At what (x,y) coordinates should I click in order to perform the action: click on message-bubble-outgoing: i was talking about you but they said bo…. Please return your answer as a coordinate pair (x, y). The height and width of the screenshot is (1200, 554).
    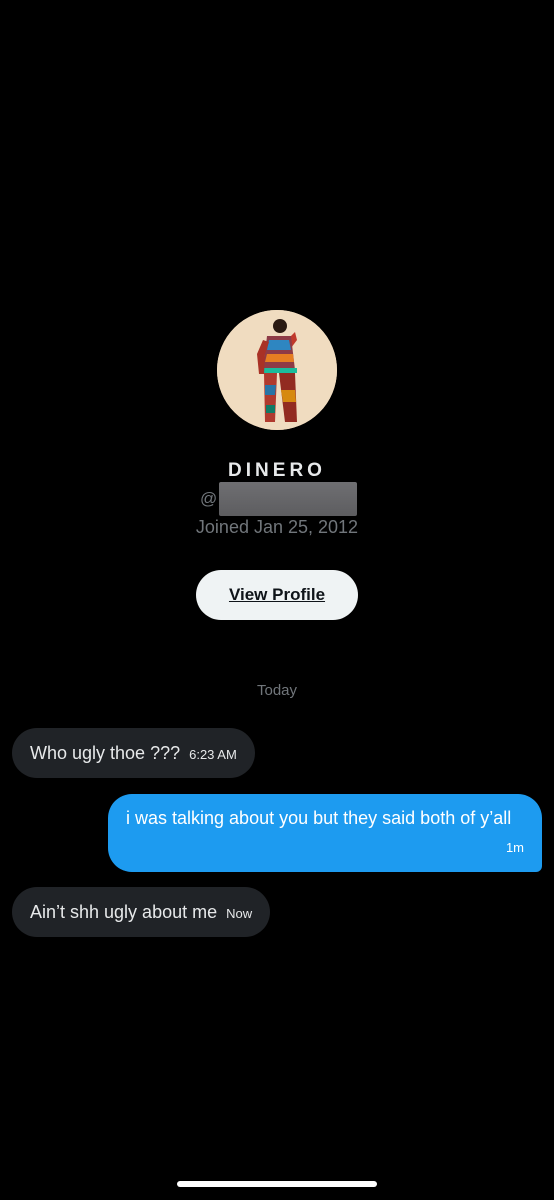
    Looking at the image, I should click on (325, 833).